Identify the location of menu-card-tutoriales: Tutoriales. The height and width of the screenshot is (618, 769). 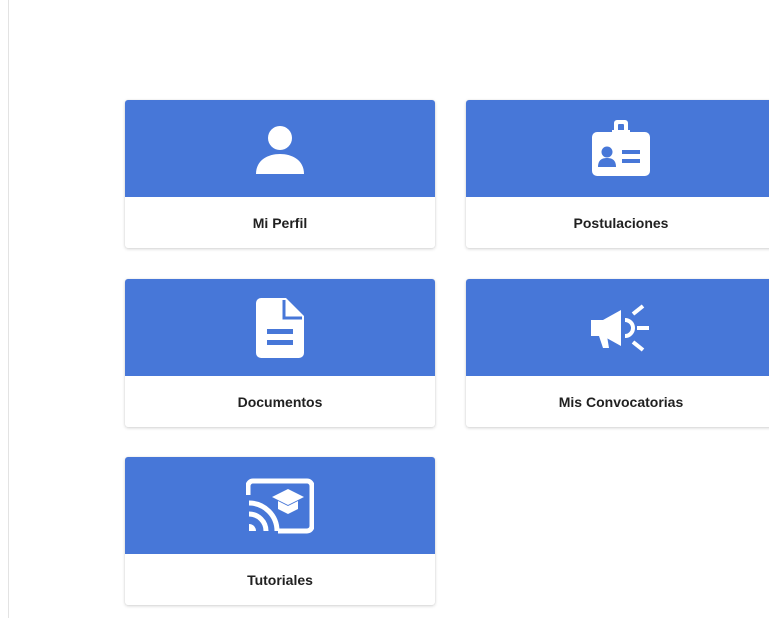
(280, 531).